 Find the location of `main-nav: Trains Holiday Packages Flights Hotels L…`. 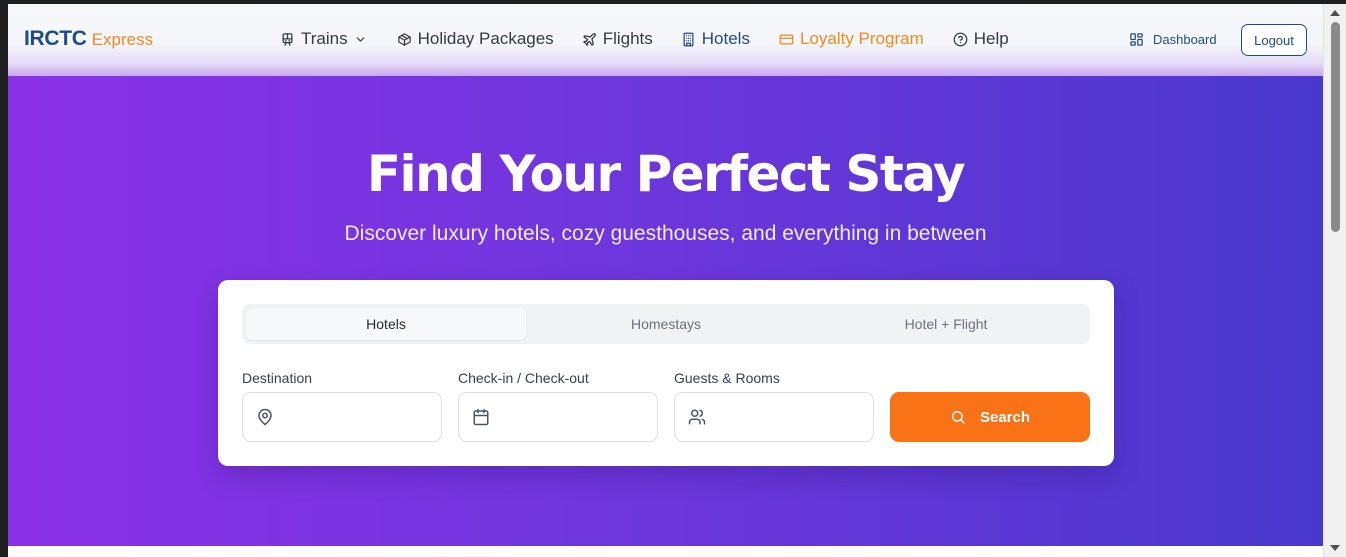

main-nav: Trains Holiday Packages Flights Hotels L… is located at coordinates (644, 39).